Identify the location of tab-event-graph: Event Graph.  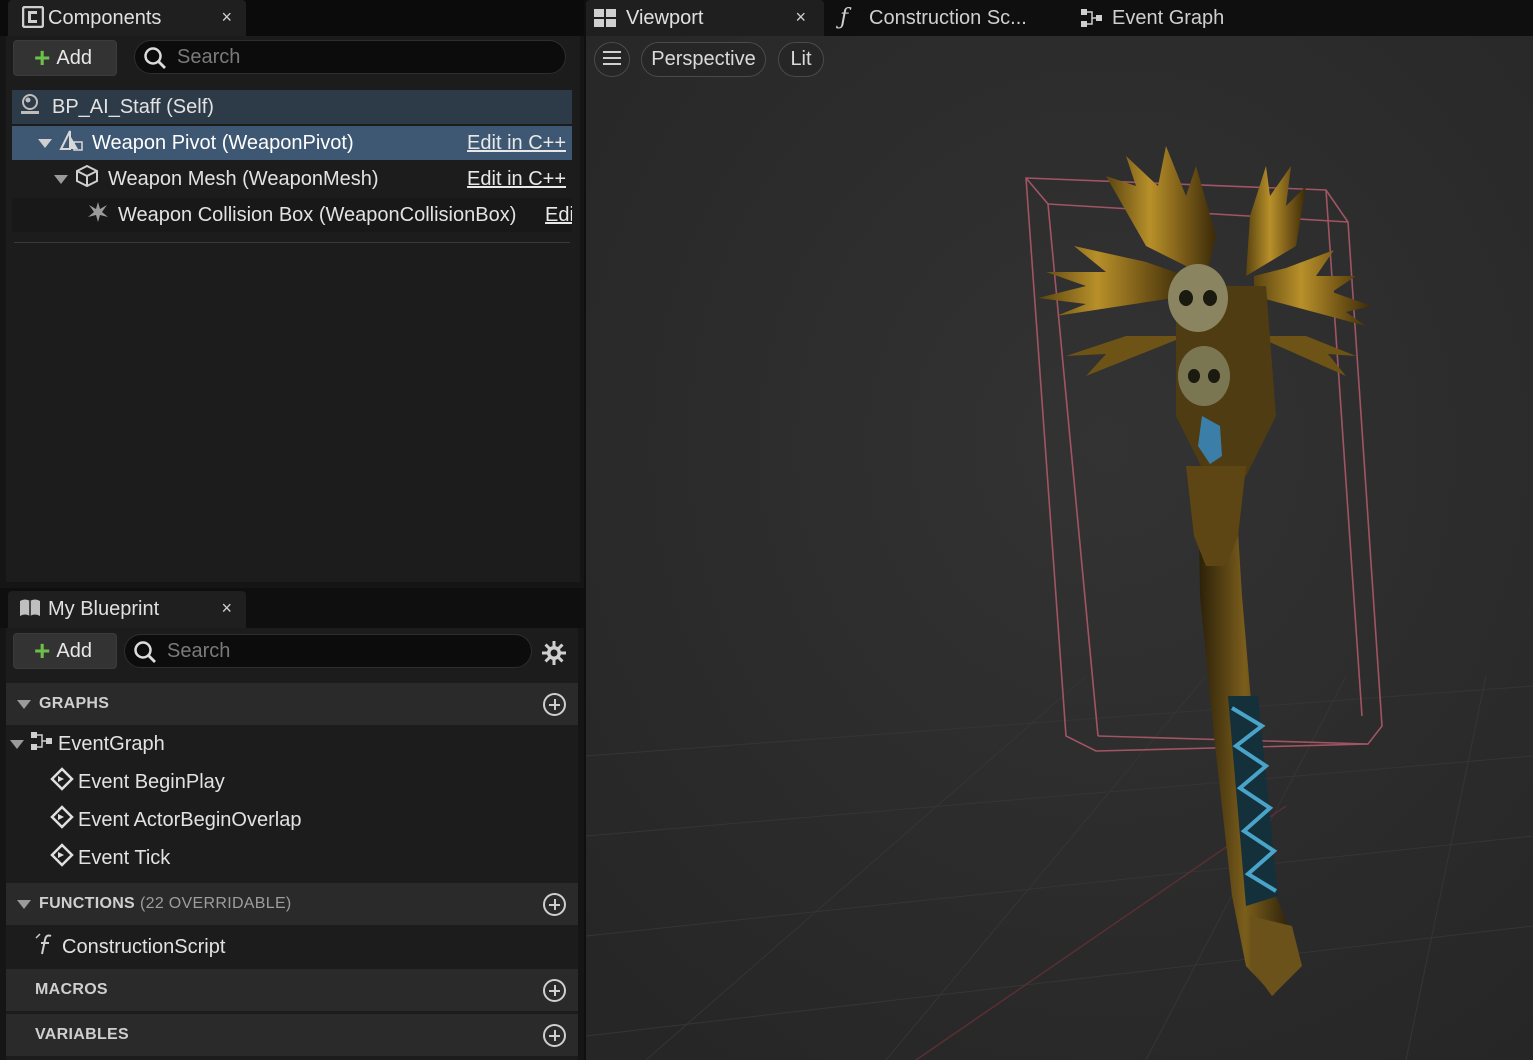
(1186, 18).